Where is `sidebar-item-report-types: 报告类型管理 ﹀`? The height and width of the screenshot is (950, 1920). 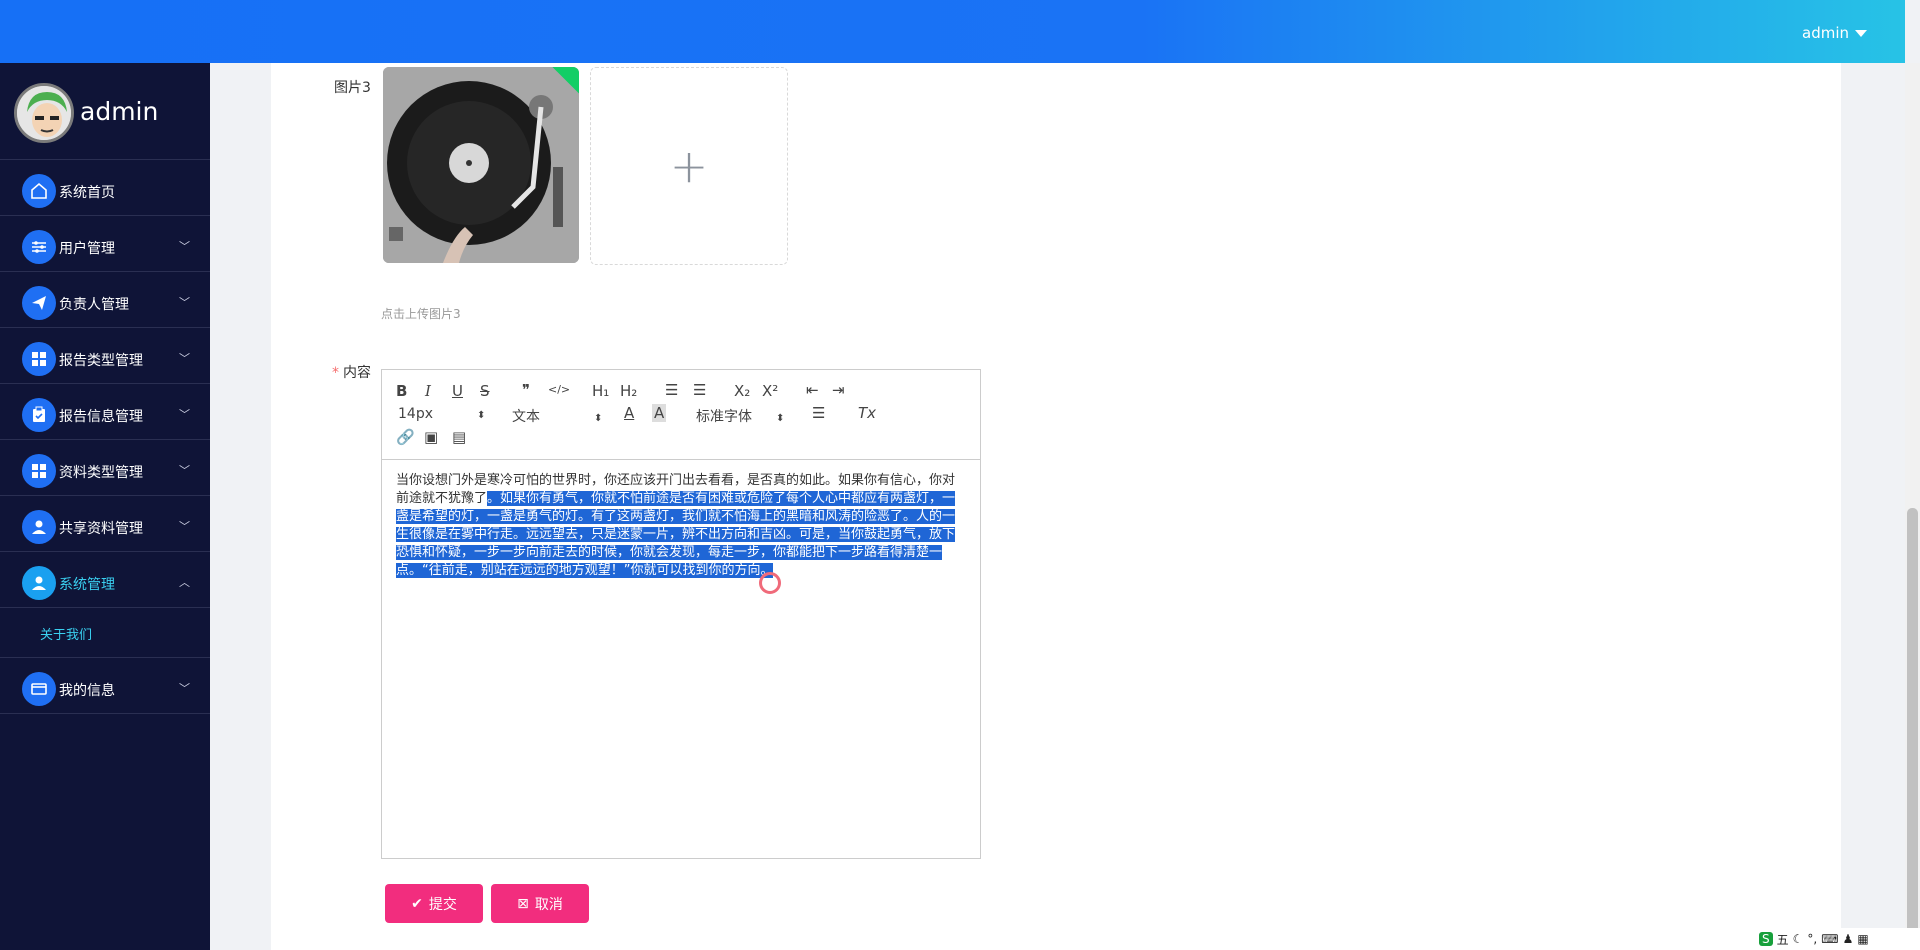
sidebar-item-report-types: 报告类型管理 ﹀ is located at coordinates (105, 356).